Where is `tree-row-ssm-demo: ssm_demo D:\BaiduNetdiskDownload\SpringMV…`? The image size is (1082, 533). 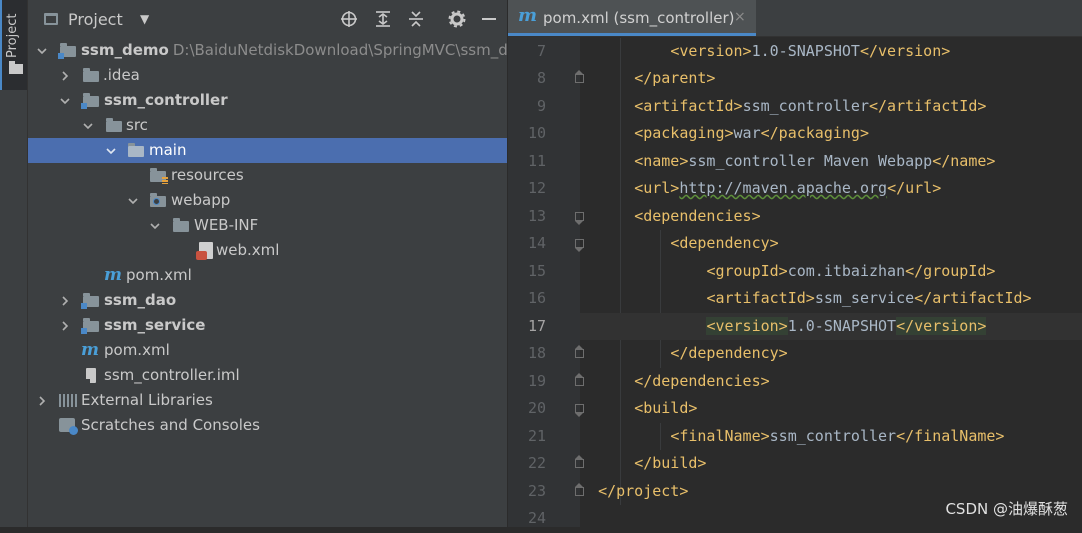 tree-row-ssm-demo: ssm_demo D:\BaiduNetdiskDownload\SpringMV… is located at coordinates (267, 50).